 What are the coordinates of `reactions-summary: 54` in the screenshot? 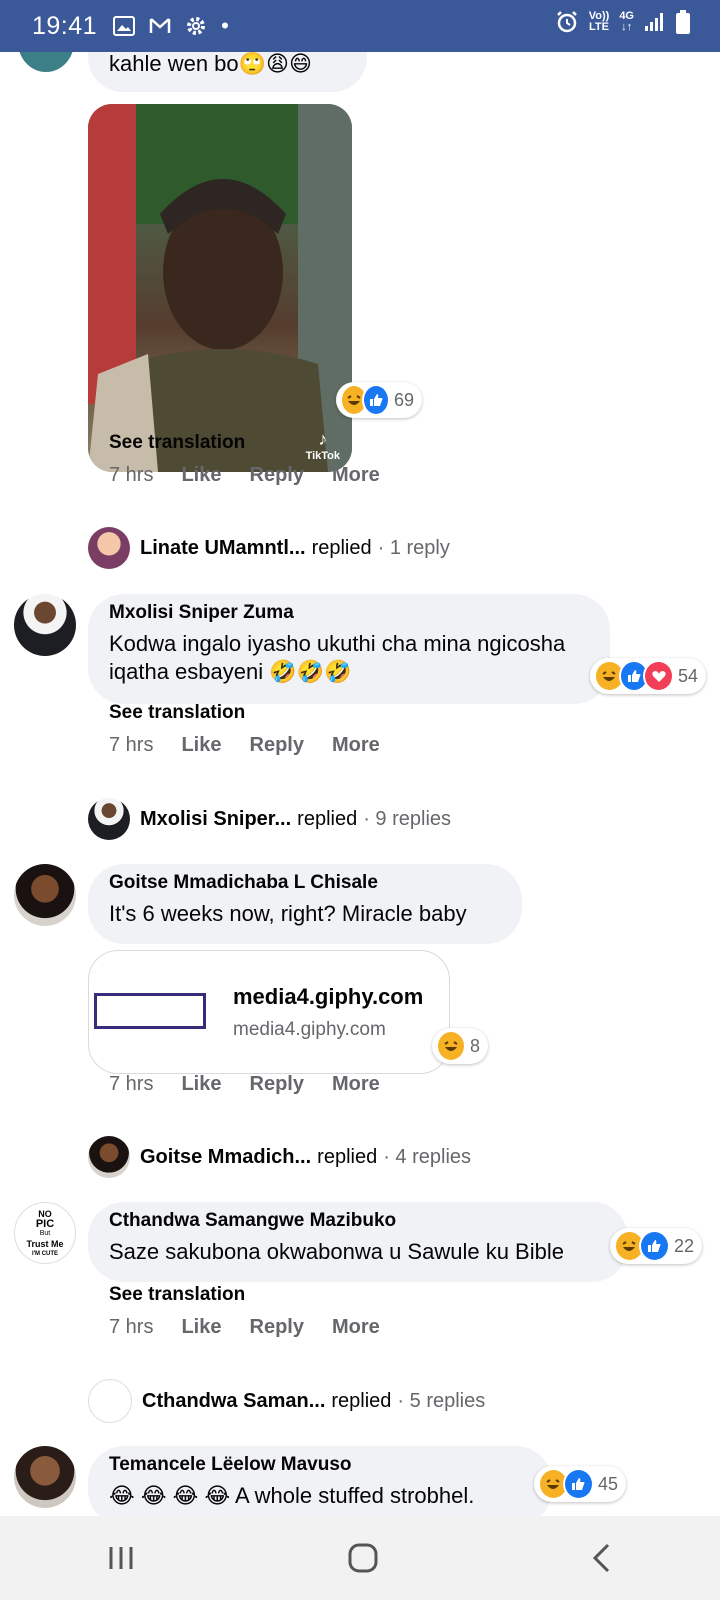 It's located at (648, 676).